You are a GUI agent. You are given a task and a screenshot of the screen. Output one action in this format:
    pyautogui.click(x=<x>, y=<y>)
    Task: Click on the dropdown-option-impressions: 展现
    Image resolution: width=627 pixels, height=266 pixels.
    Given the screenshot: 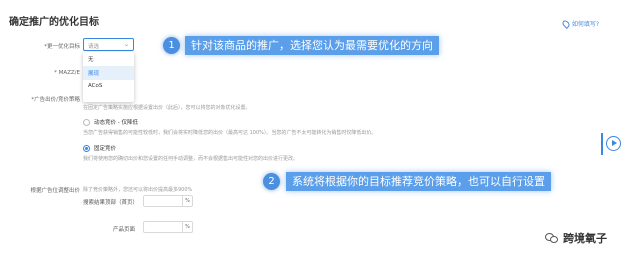 What is the action you would take?
    pyautogui.click(x=108, y=73)
    